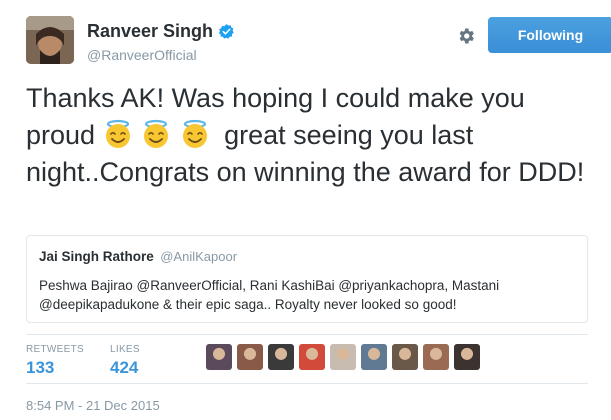 The height and width of the screenshot is (420, 611). Describe the element at coordinates (161, 55) in the screenshot. I see `author-handle: @RanveerOfficial` at that location.